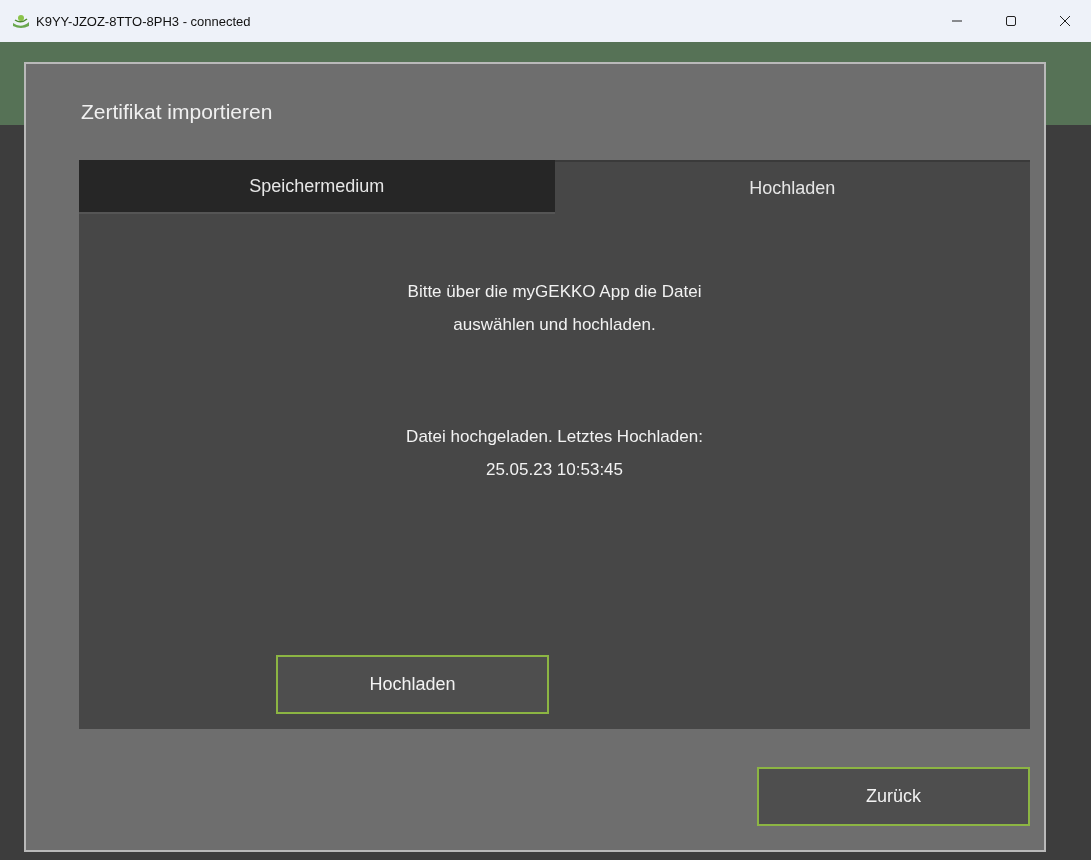 This screenshot has width=1091, height=860. I want to click on message-text: Bitte über die myGEKKO App die Datei, so click(554, 292).